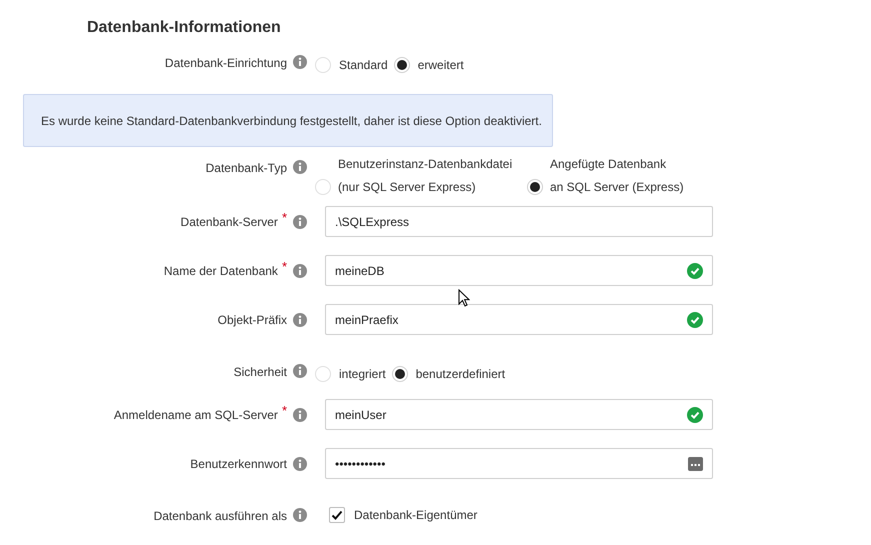  Describe the element at coordinates (196, 415) in the screenshot. I see `field-label: Anmeldename am SQL-Server` at that location.